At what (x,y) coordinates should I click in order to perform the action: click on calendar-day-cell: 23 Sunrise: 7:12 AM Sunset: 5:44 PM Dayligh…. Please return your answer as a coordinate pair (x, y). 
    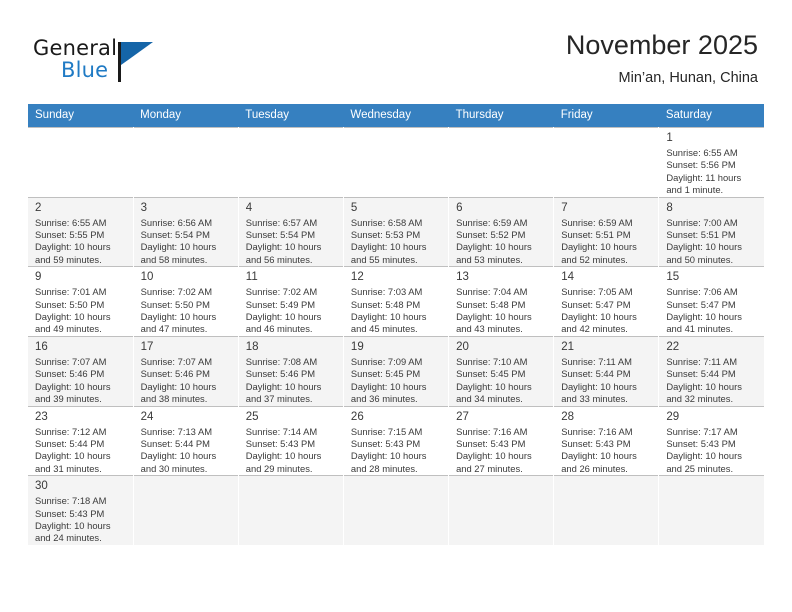
    Looking at the image, I should click on (81, 440).